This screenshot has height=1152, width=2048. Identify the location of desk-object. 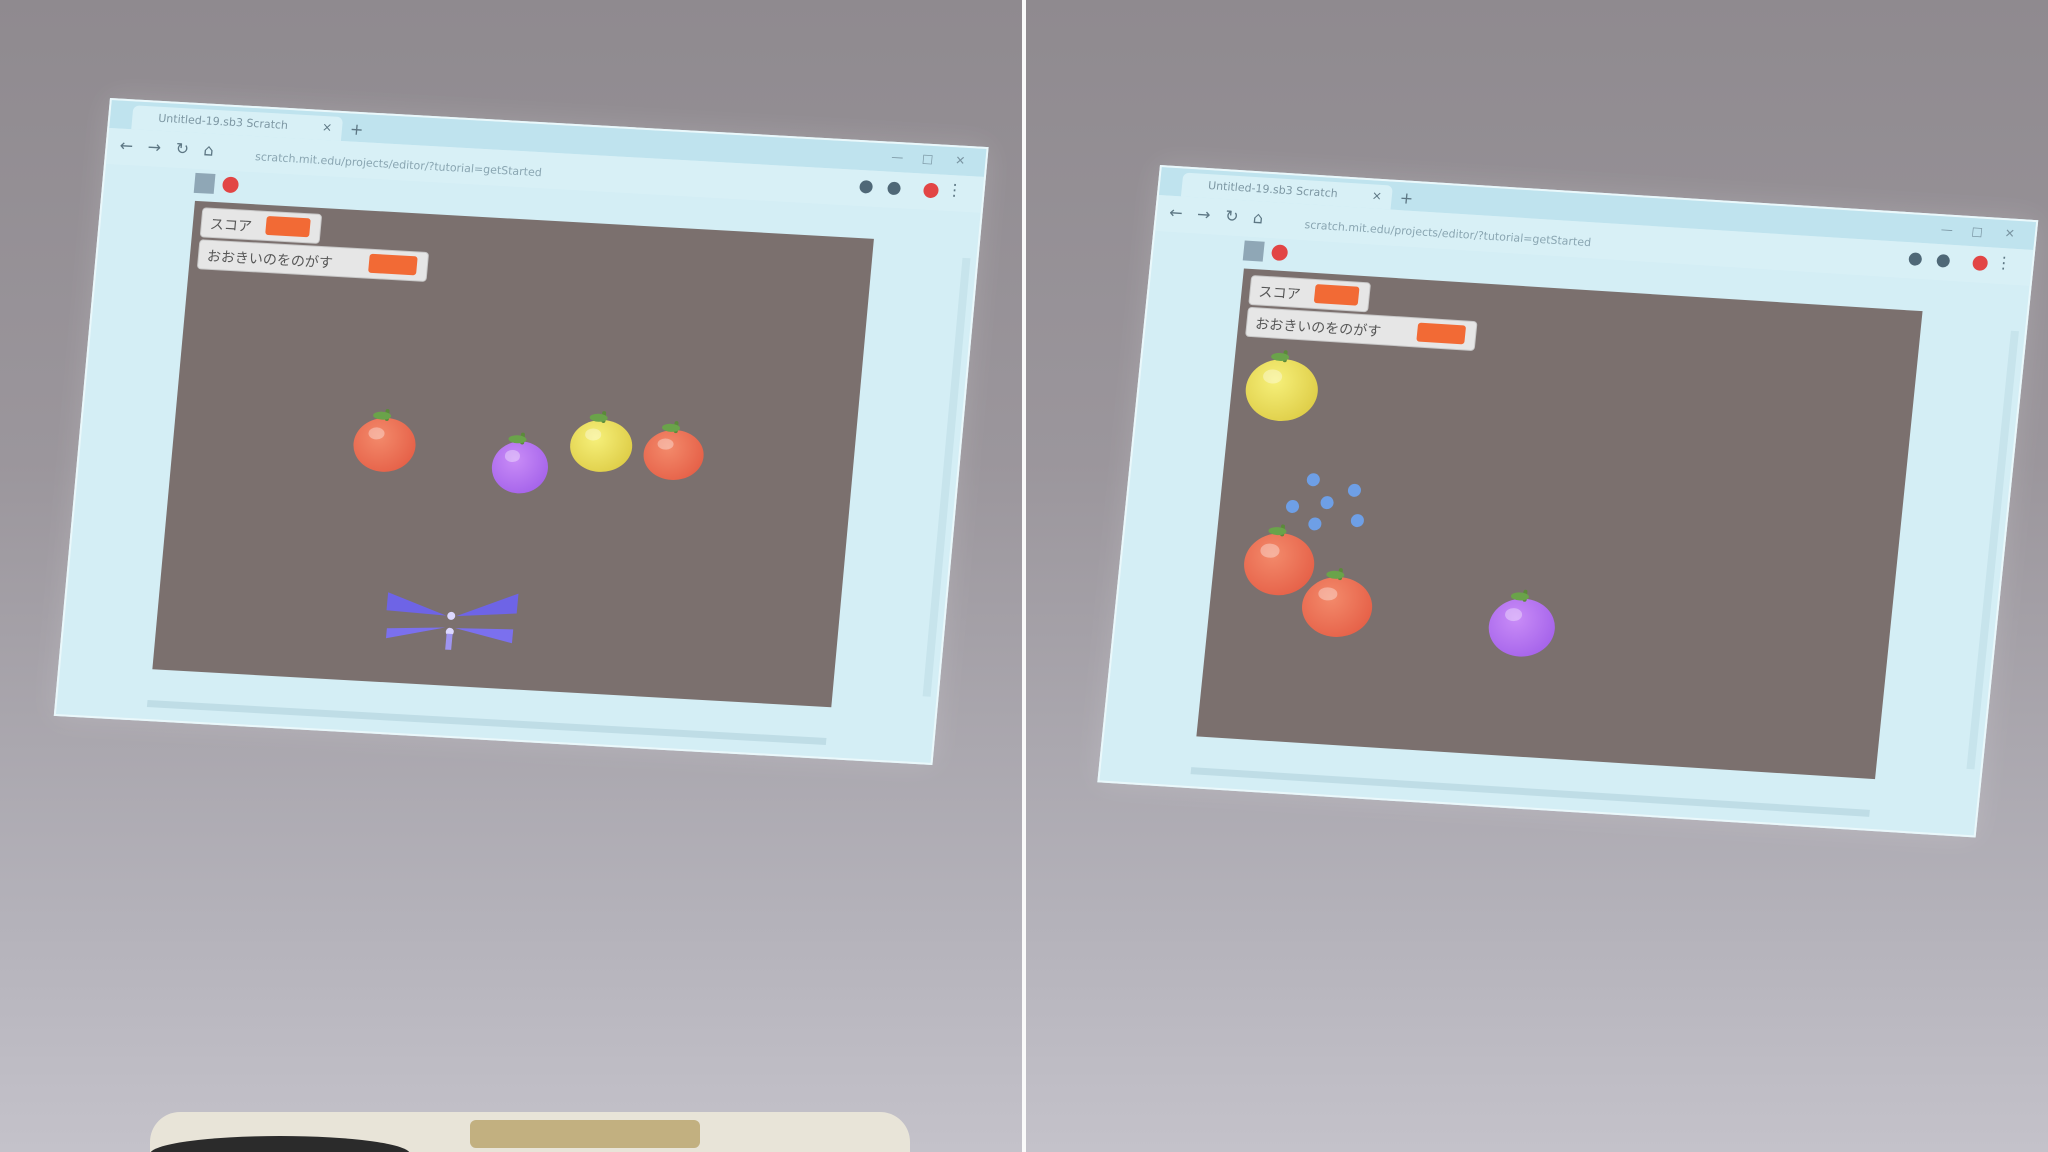
(585, 1134).